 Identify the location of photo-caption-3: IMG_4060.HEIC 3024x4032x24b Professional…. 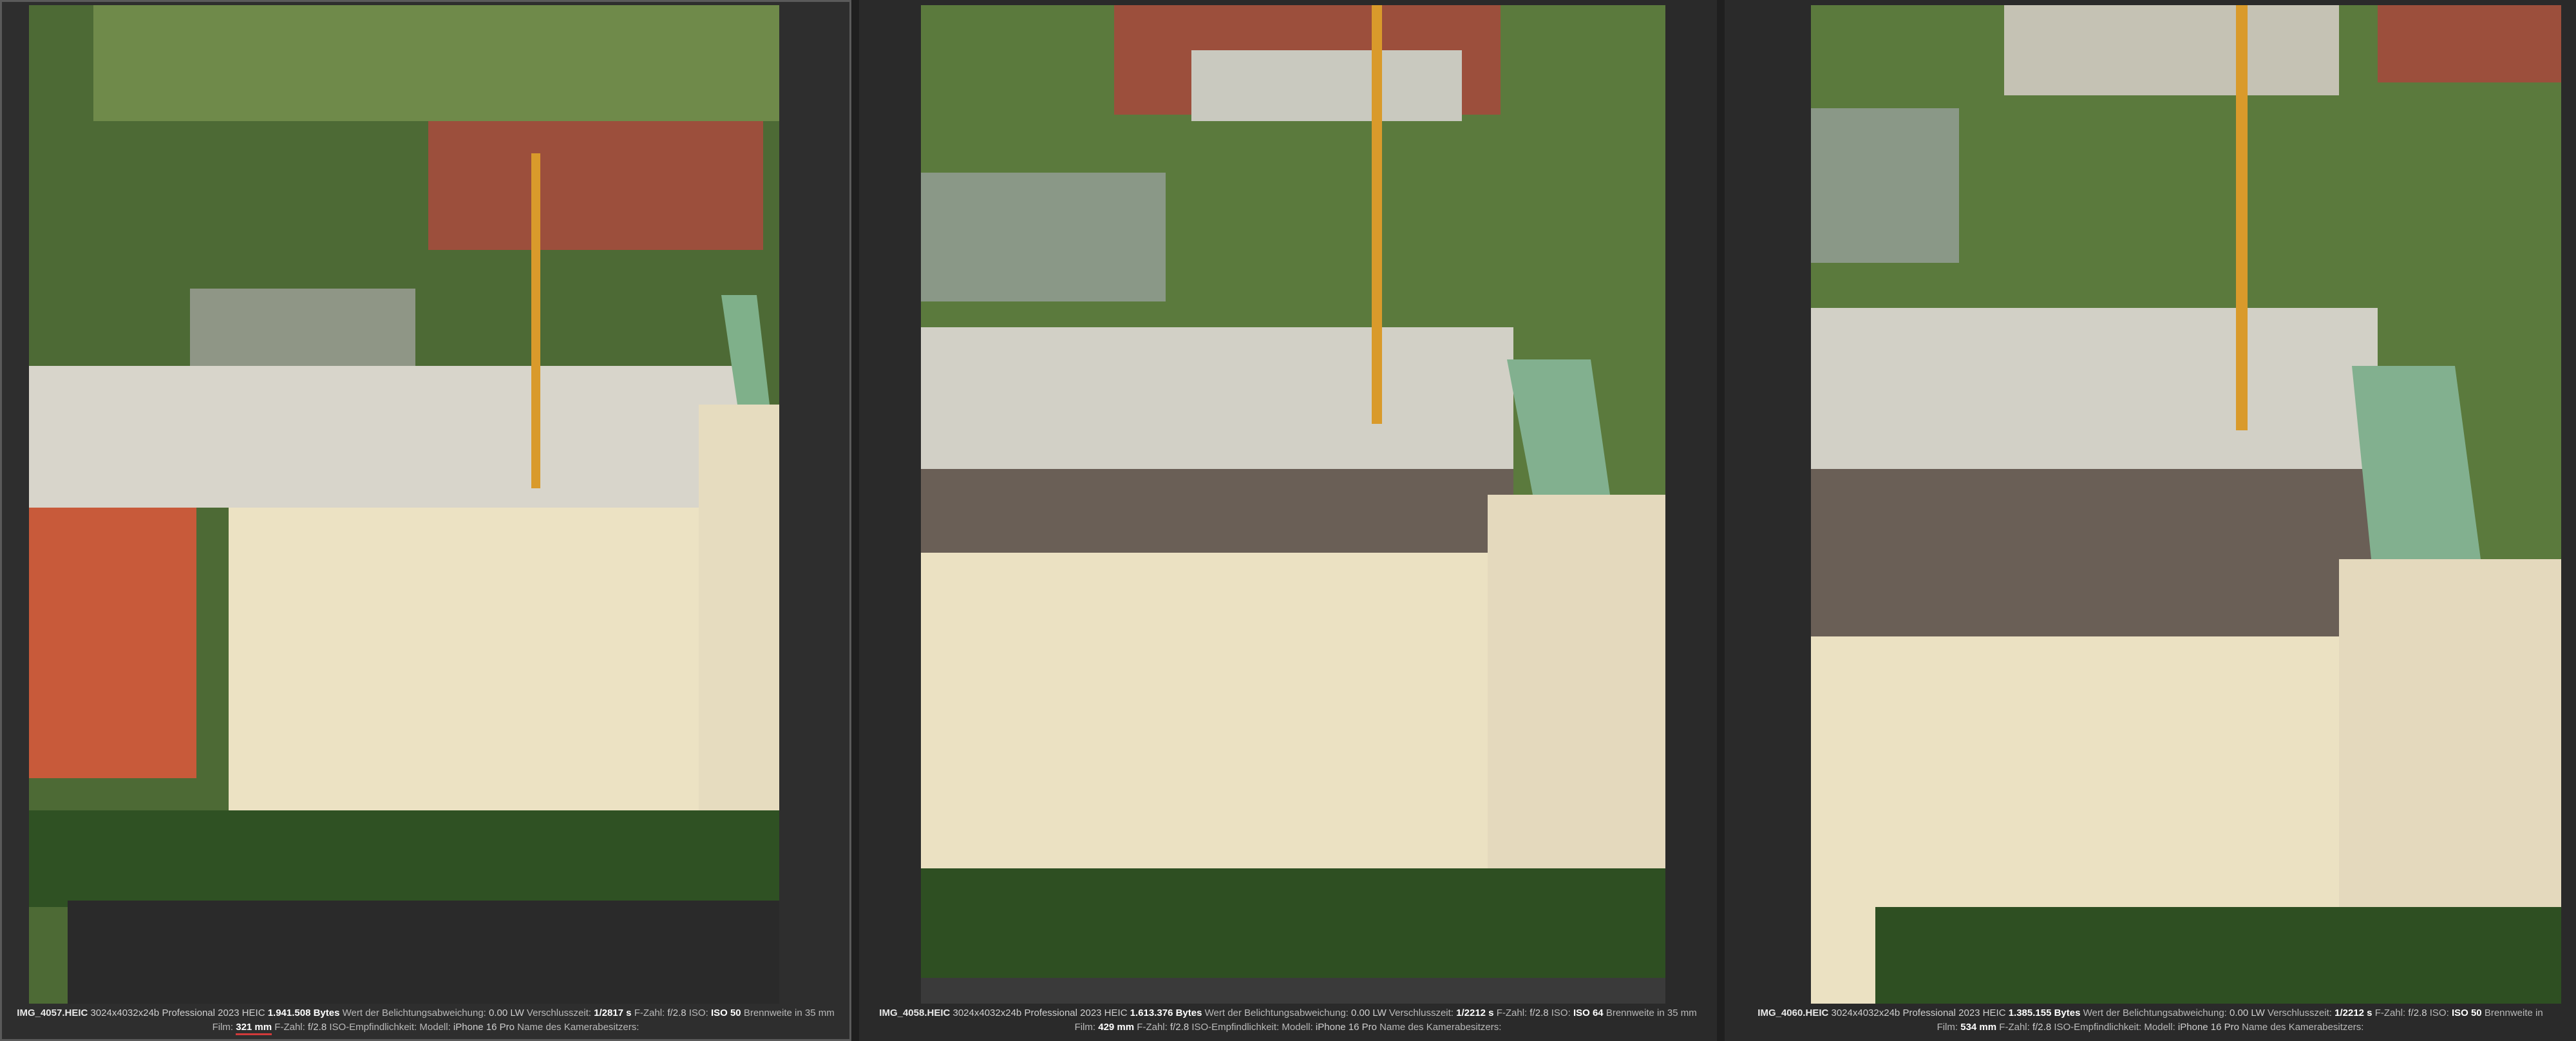
(2150, 1020).